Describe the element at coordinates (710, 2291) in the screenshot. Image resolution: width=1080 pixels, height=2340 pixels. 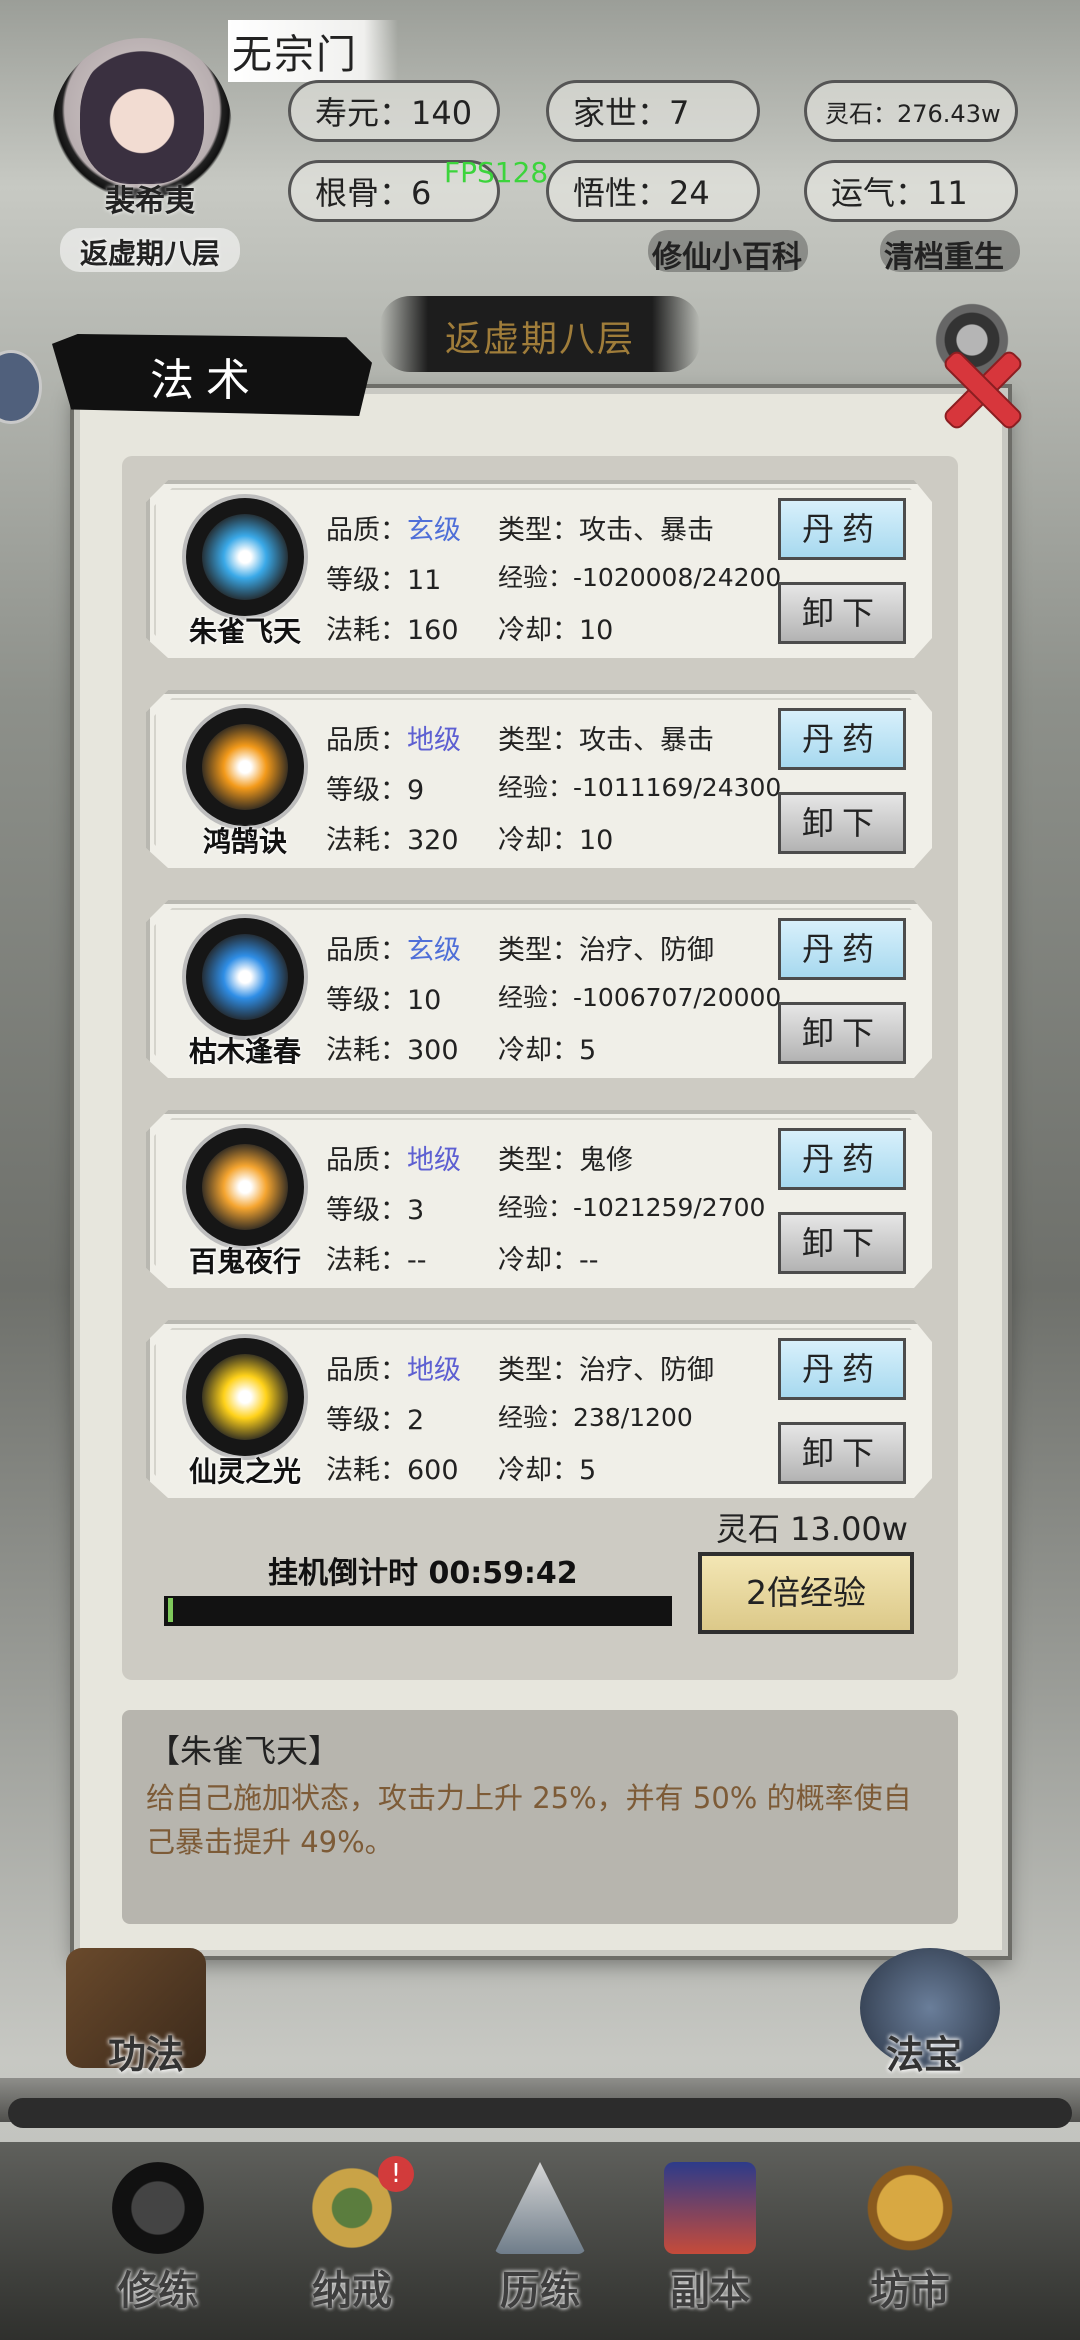
I see `nav-label: 副本` at that location.